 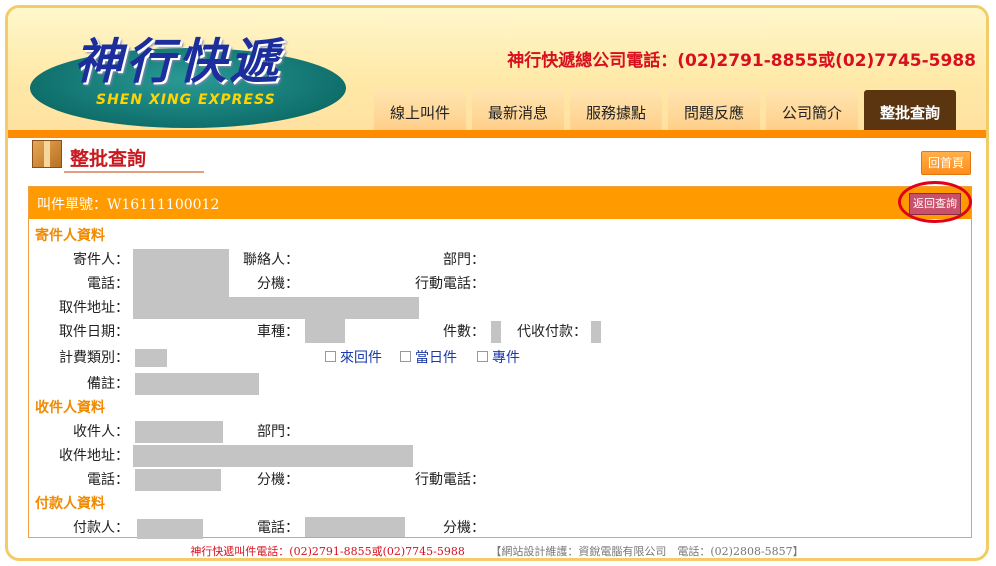 What do you see at coordinates (496, 332) in the screenshot?
I see `count-redacted` at bounding box center [496, 332].